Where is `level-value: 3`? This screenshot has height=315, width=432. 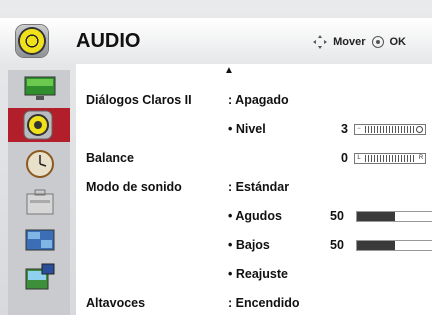 level-value: 3 is located at coordinates (344, 129).